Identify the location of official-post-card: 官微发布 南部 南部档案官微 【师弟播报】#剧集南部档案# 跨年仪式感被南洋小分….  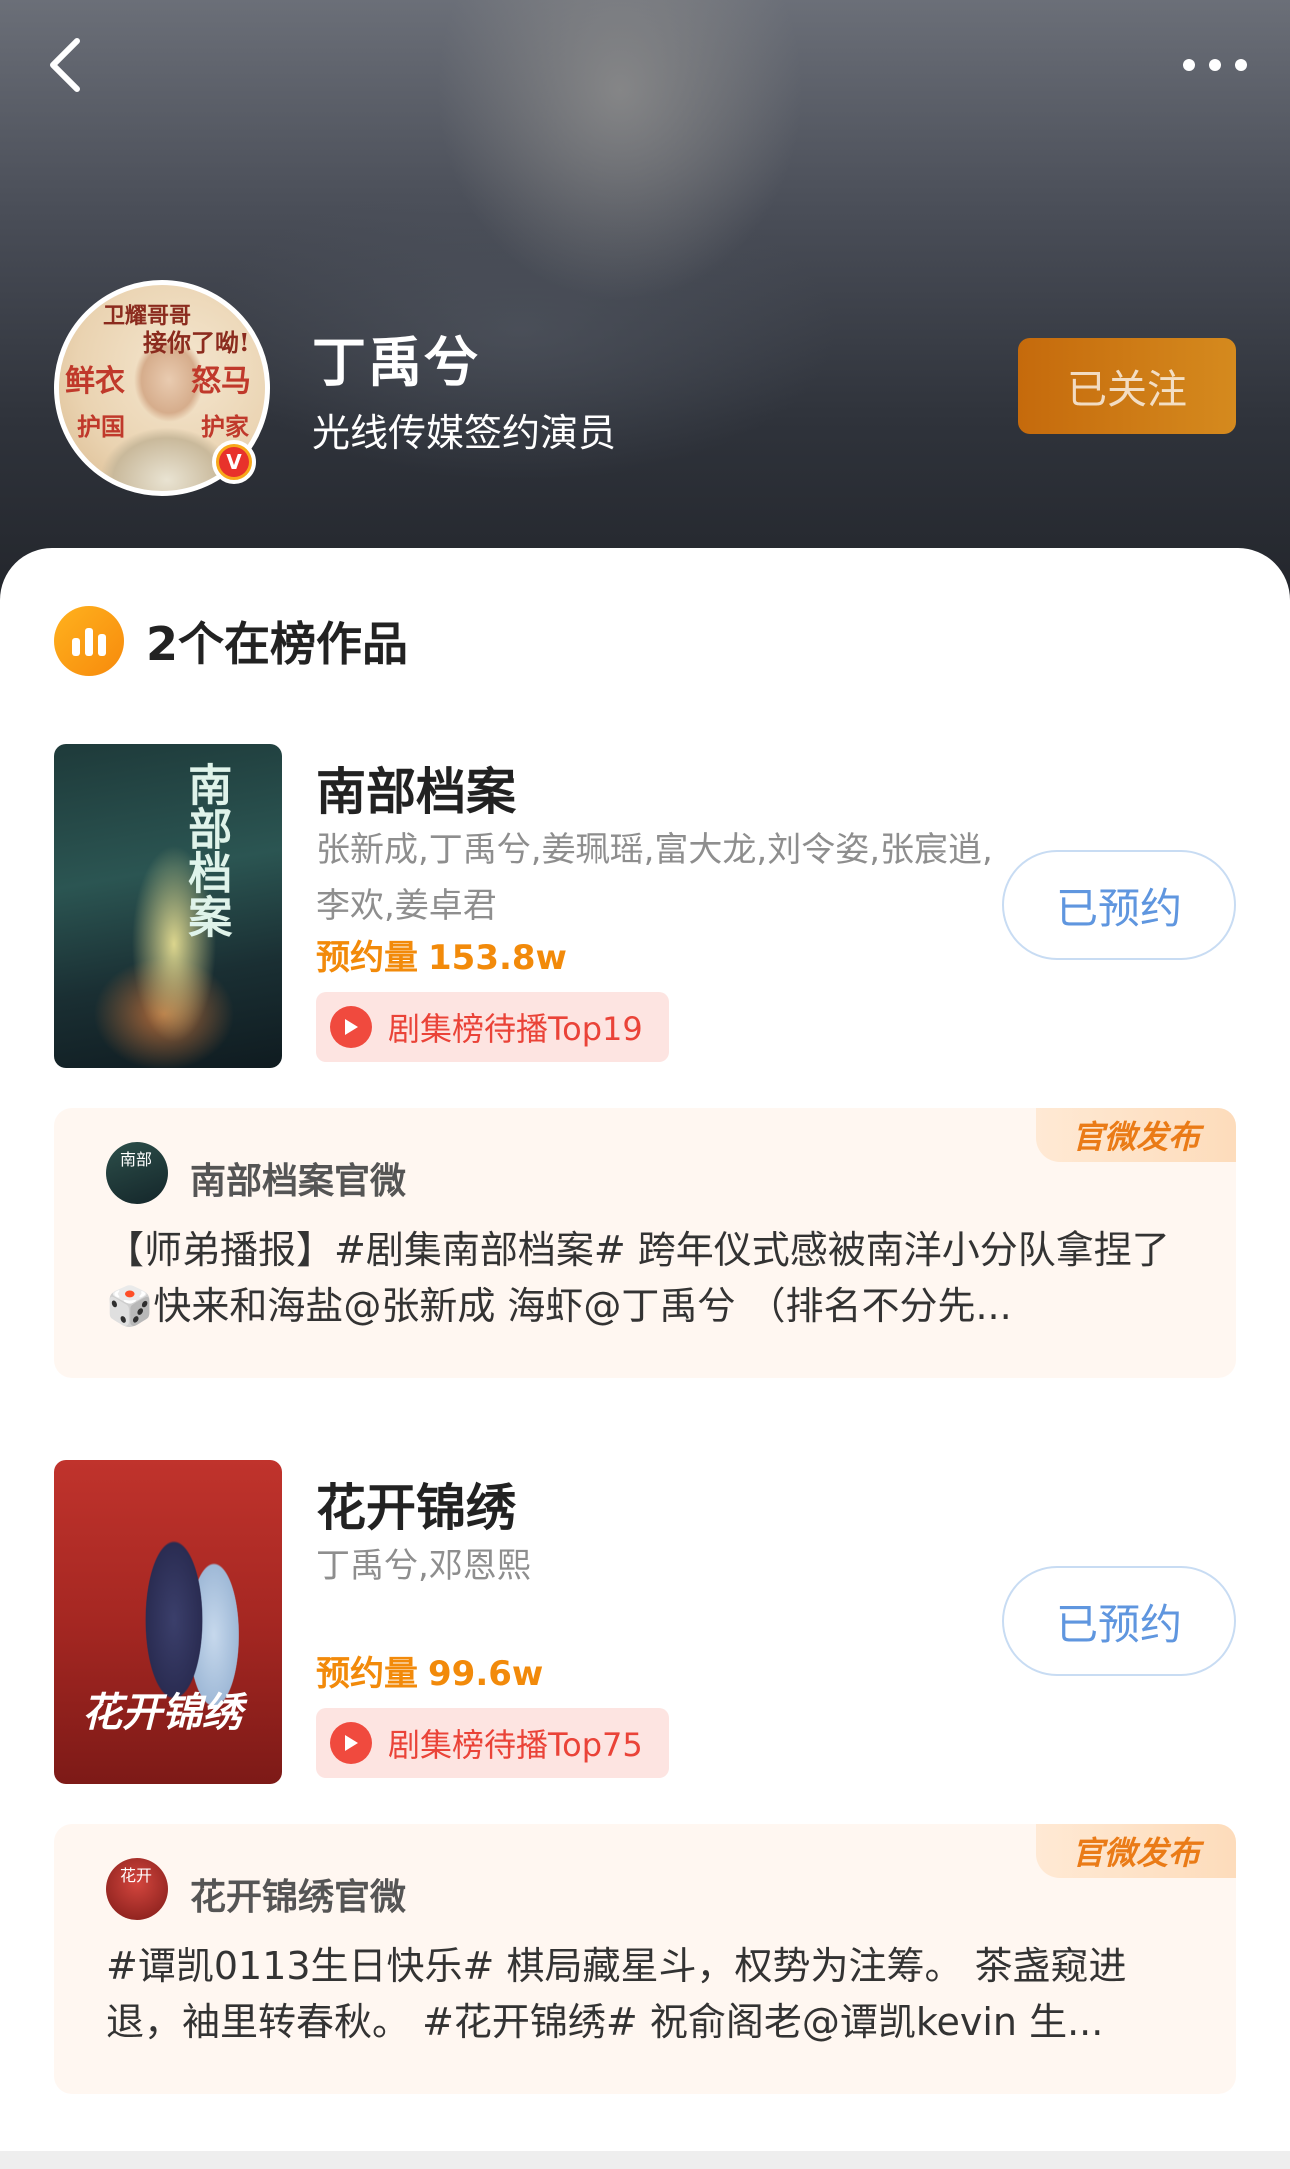
(645, 1243).